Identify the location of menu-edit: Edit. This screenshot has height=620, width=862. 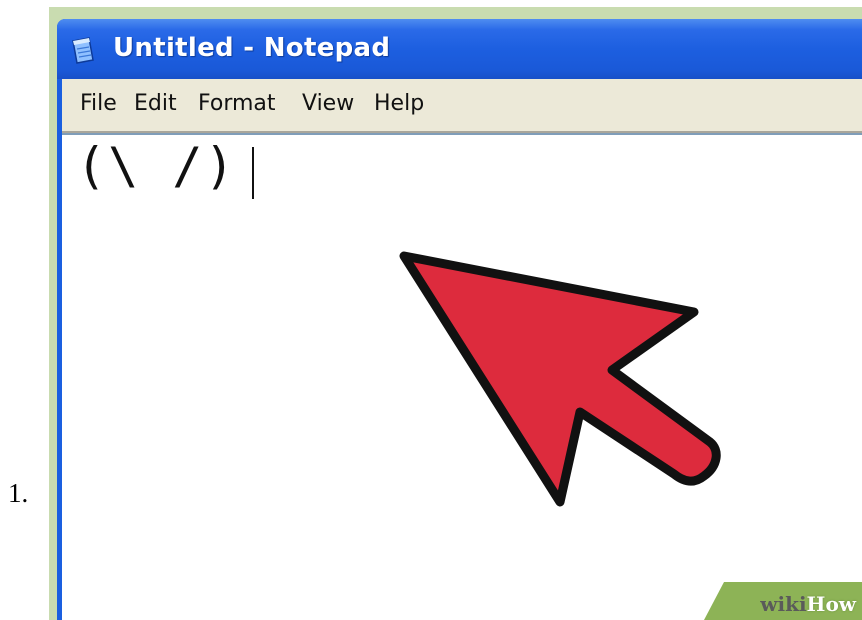
(155, 103).